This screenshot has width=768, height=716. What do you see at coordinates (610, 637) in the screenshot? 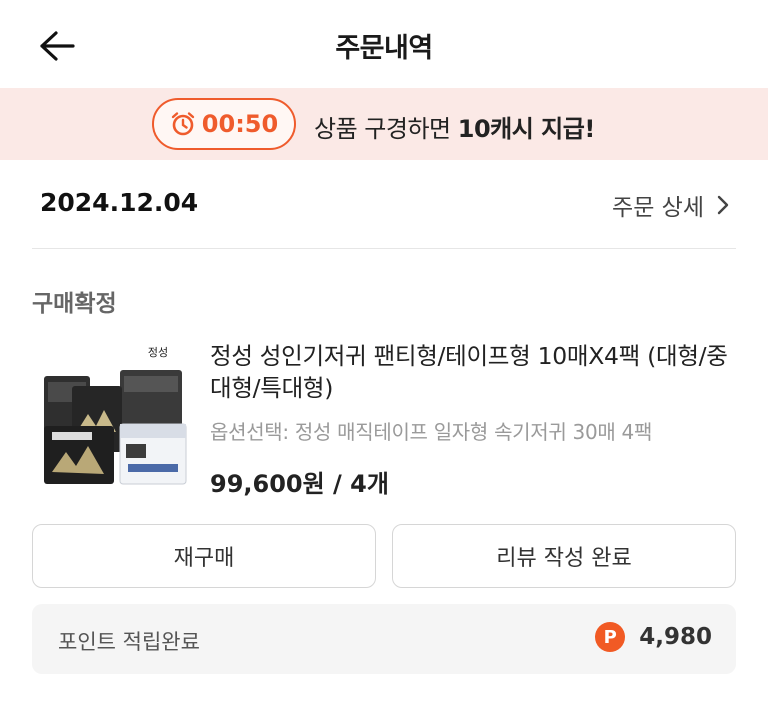
I see `point-badge-icon: P` at bounding box center [610, 637].